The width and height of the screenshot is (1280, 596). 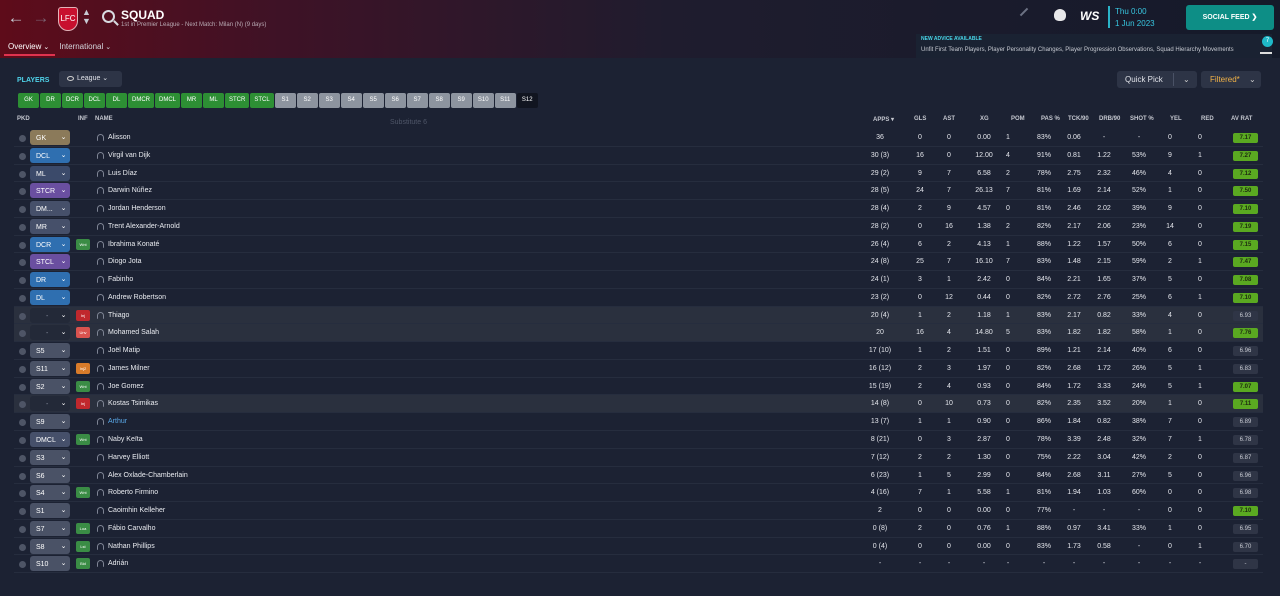 I want to click on position-button: ML, so click(x=214, y=100).